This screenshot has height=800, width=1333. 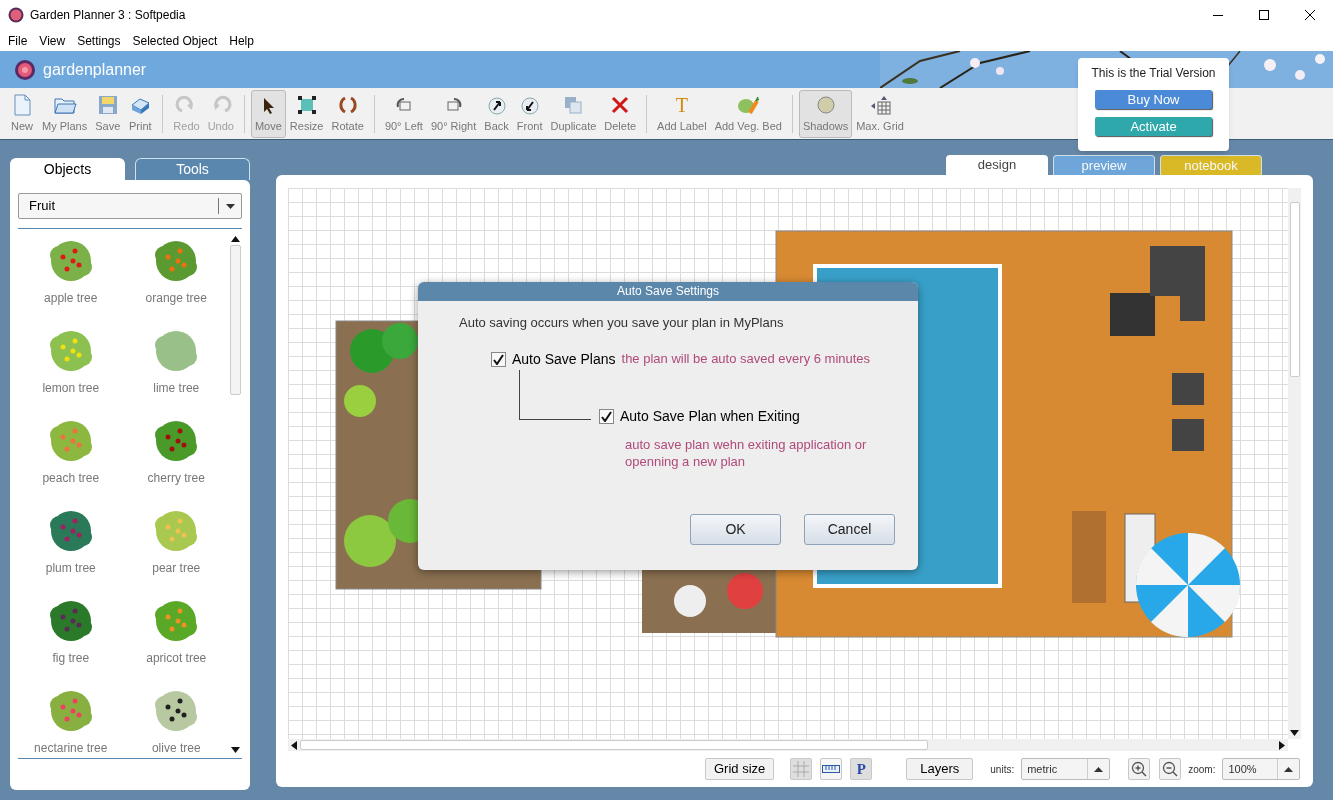 I want to click on ruler-icon, so click(x=831, y=769).